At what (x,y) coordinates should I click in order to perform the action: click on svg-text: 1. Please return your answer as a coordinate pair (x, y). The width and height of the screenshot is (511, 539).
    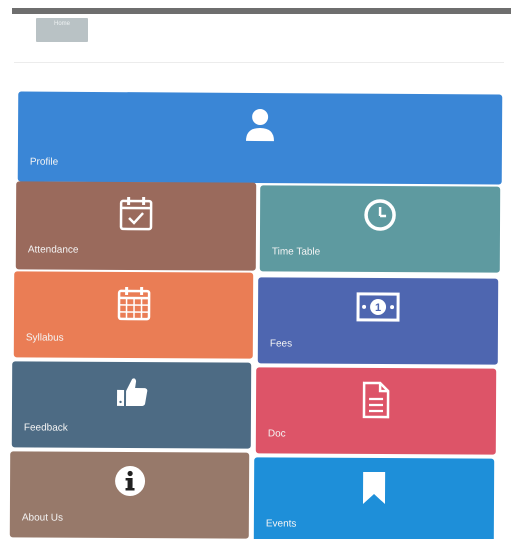
    Looking at the image, I should click on (378, 308).